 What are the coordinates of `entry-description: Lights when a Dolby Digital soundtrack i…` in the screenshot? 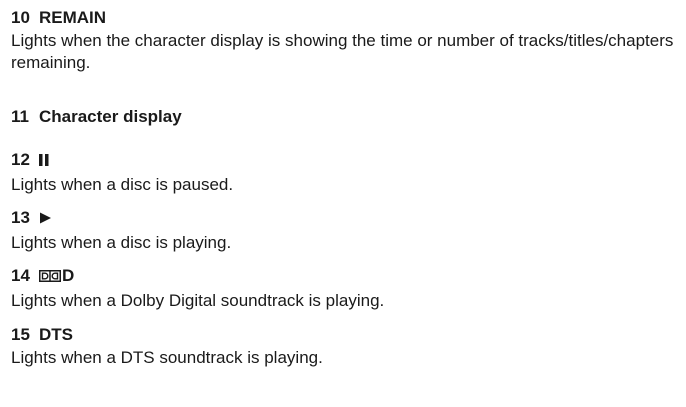 It's located at (198, 300).